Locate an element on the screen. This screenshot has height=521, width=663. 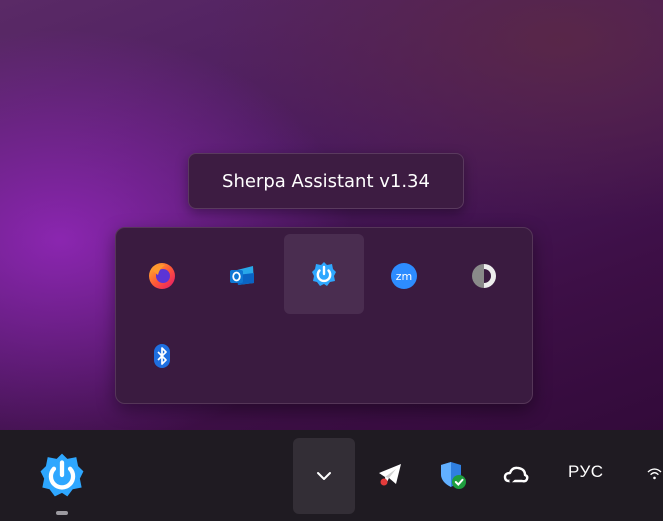
tray-network is located at coordinates (654, 474).